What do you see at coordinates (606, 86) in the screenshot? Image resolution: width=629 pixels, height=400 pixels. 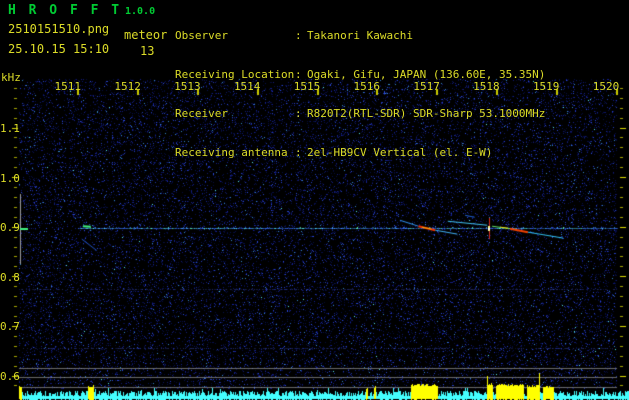 I see `x-axis-label: 1520` at bounding box center [606, 86].